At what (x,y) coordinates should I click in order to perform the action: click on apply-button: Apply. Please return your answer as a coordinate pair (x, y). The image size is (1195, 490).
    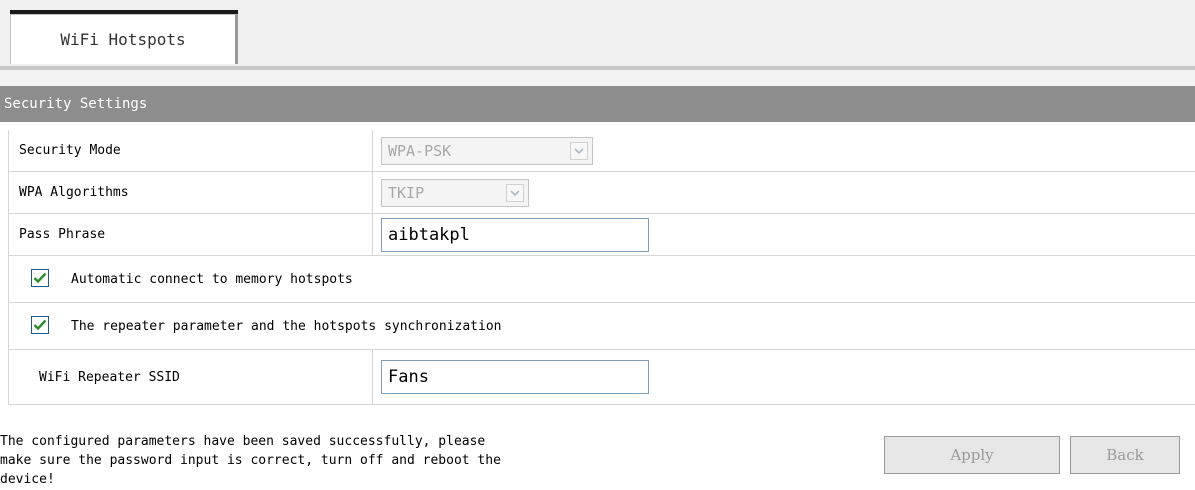
    Looking at the image, I should click on (972, 455).